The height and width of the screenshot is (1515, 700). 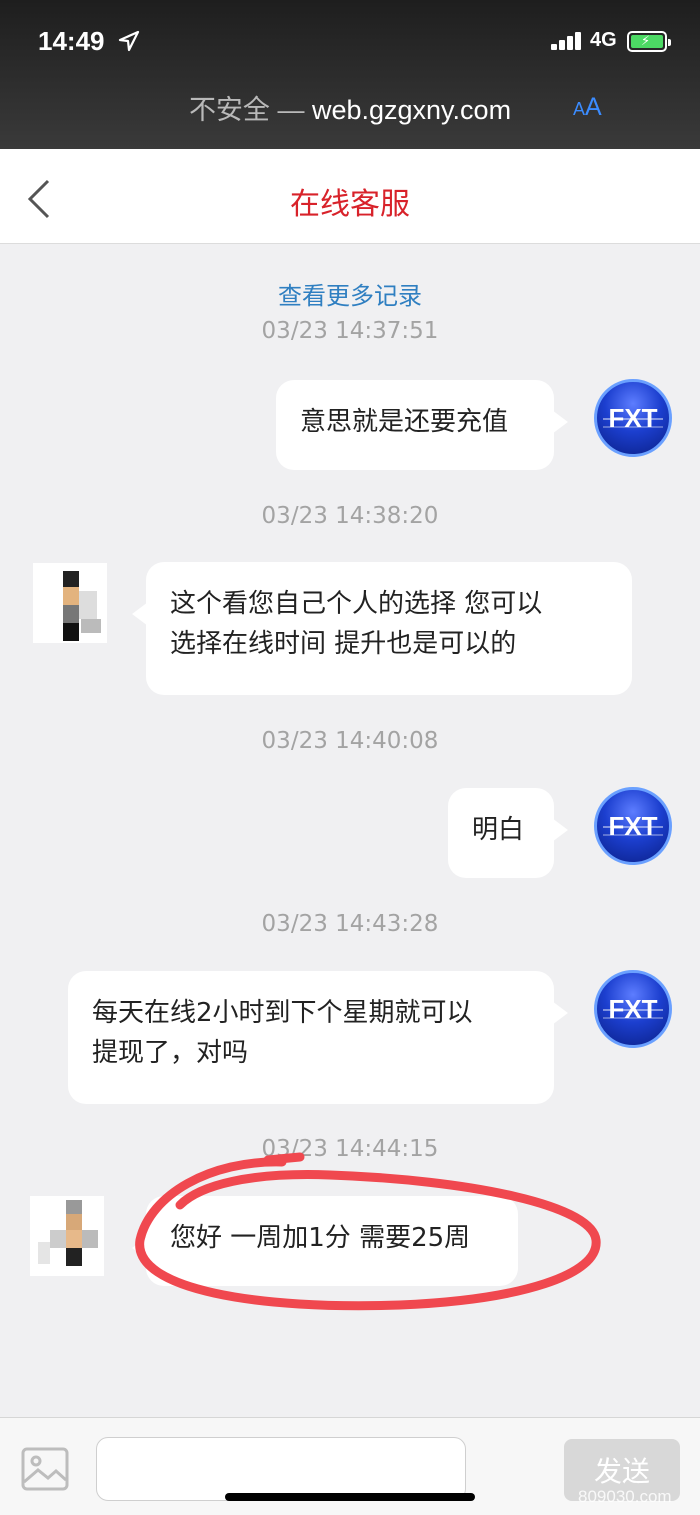 I want to click on message-text-line: 意思就是还要充值, so click(x=404, y=422).